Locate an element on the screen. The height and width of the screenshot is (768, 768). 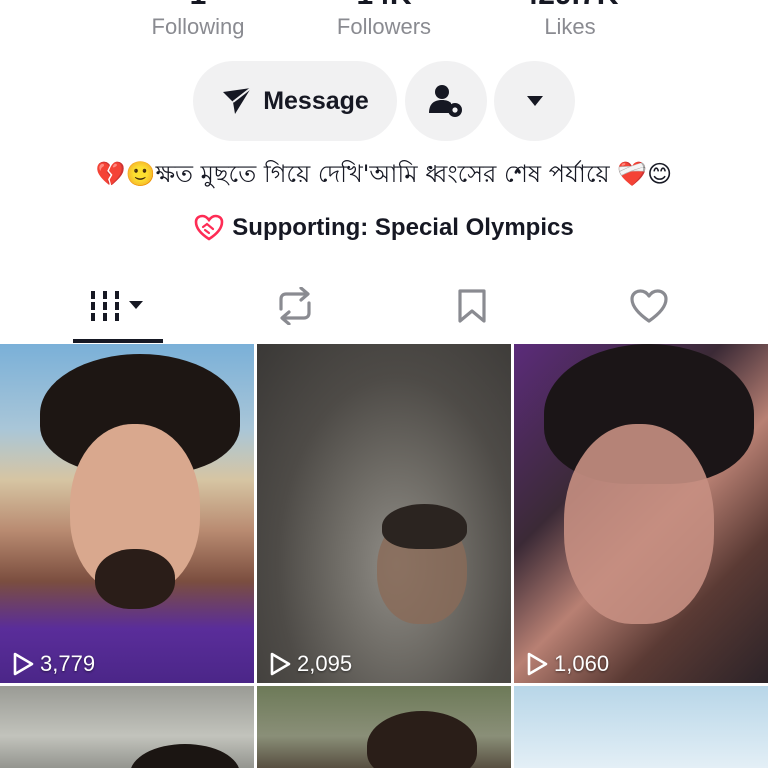
message-button-label: Message is located at coordinates (316, 100).